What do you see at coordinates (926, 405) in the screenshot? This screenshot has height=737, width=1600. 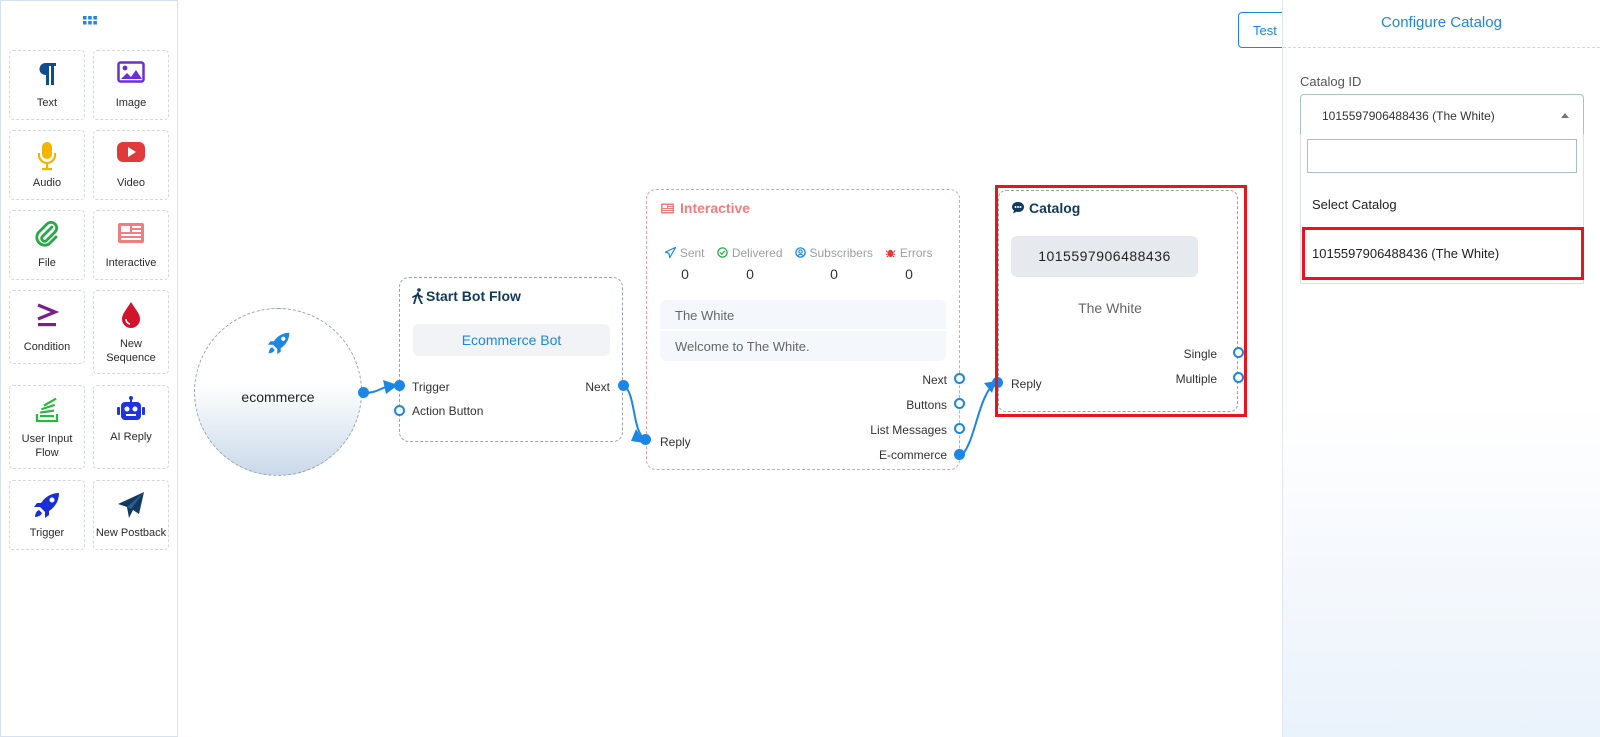 I see `output-buttons-label: Buttons` at bounding box center [926, 405].